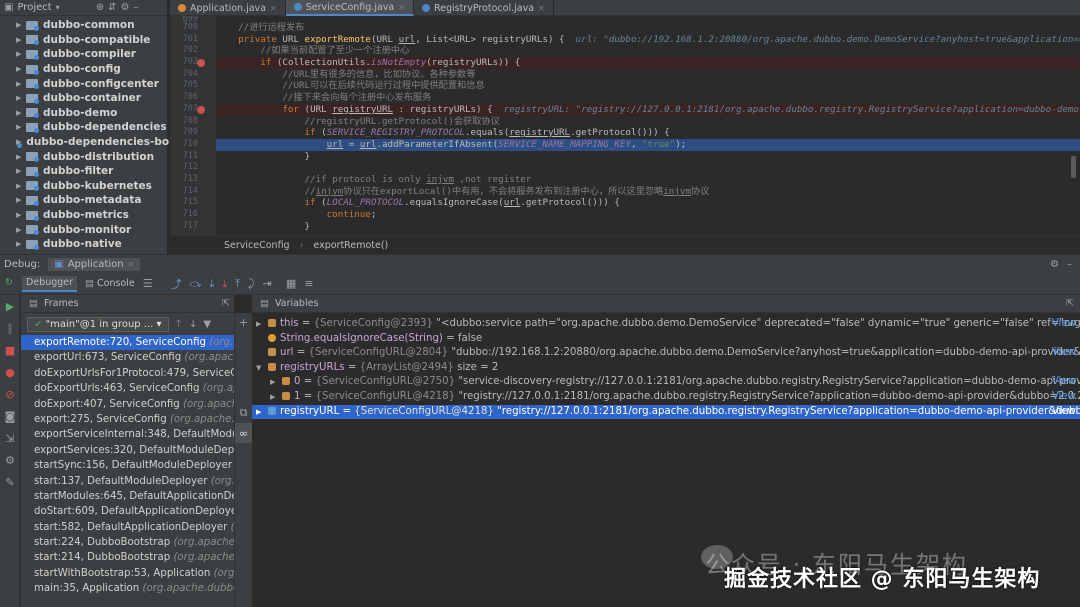 Image resolution: width=1080 pixels, height=607 pixels. Describe the element at coordinates (84, 142) in the screenshot. I see `tree-item: ▶dubbo-dependencies-bo` at that location.